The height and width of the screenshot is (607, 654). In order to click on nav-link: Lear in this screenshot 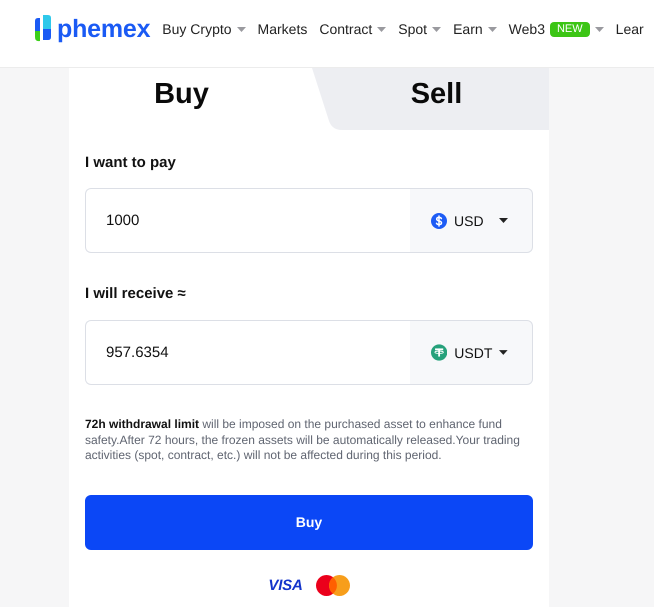, I will do `click(630, 29)`.